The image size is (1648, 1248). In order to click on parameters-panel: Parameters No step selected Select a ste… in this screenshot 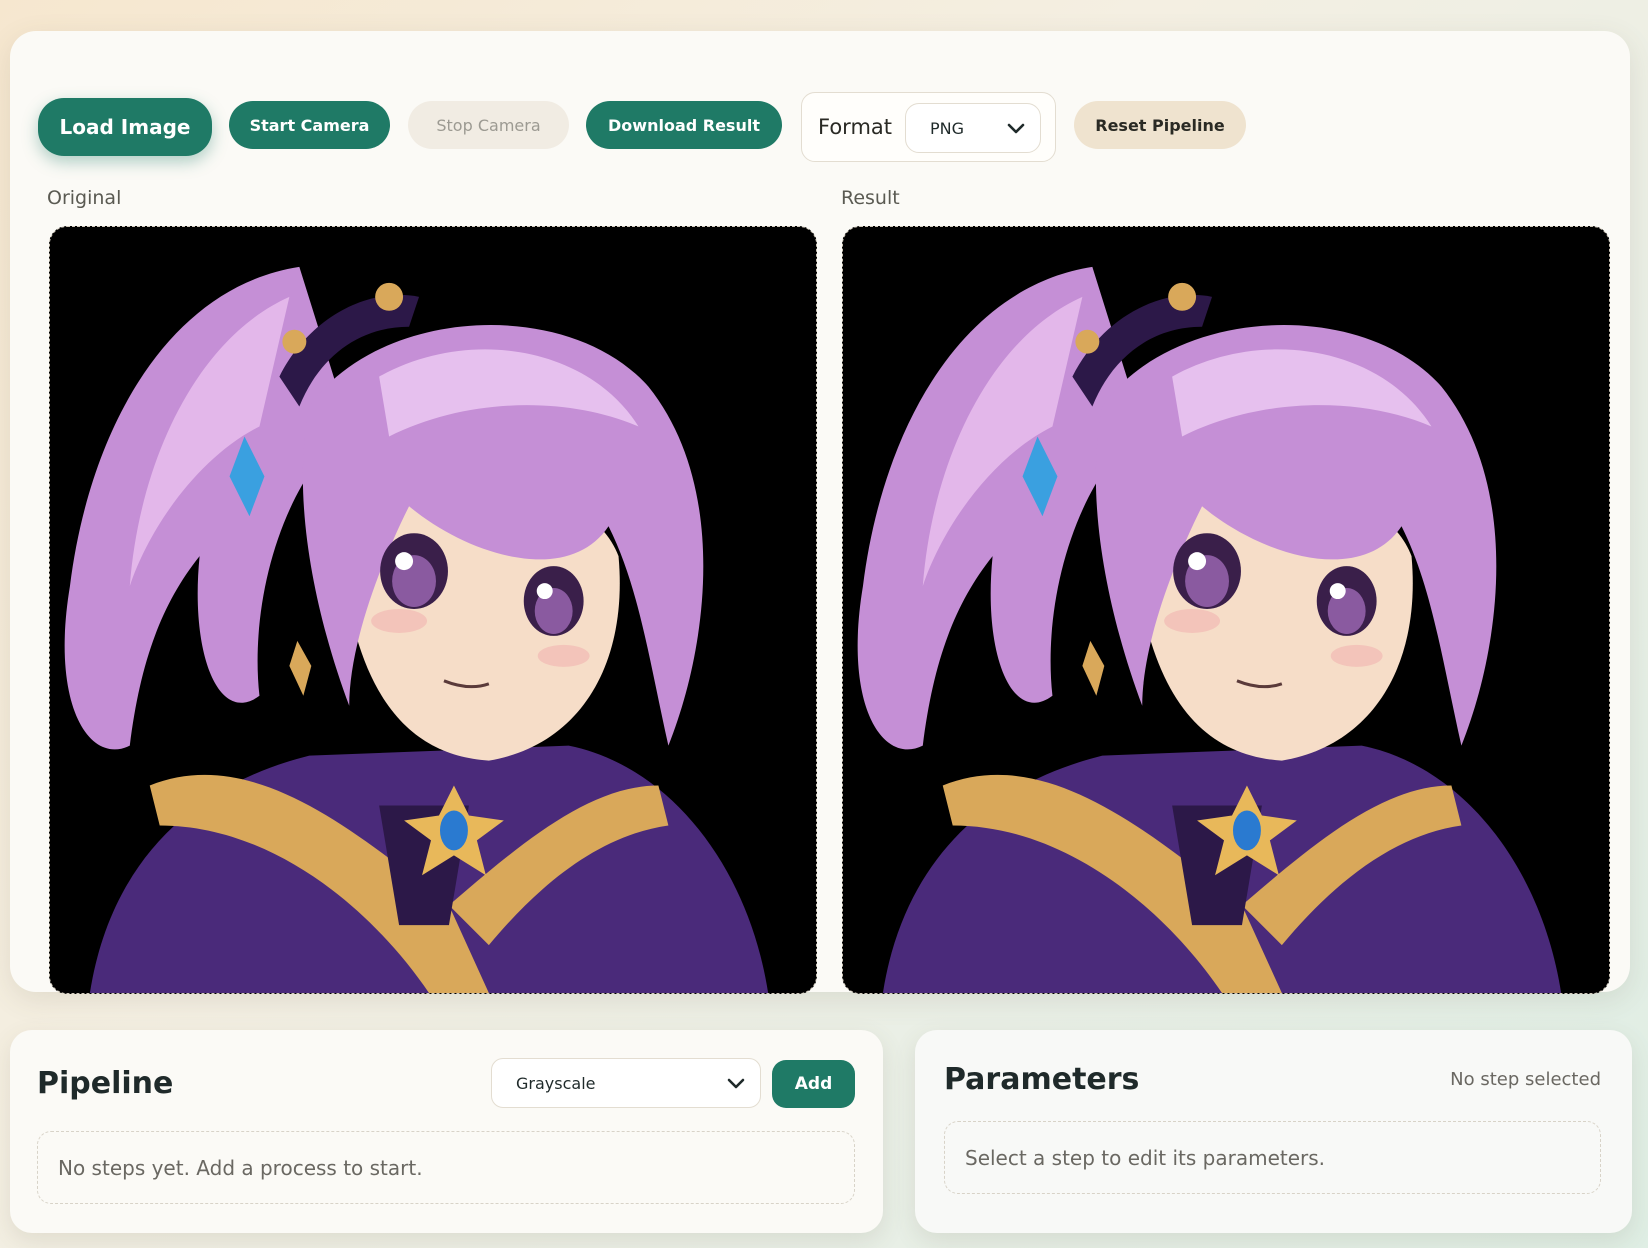, I will do `click(1273, 1131)`.